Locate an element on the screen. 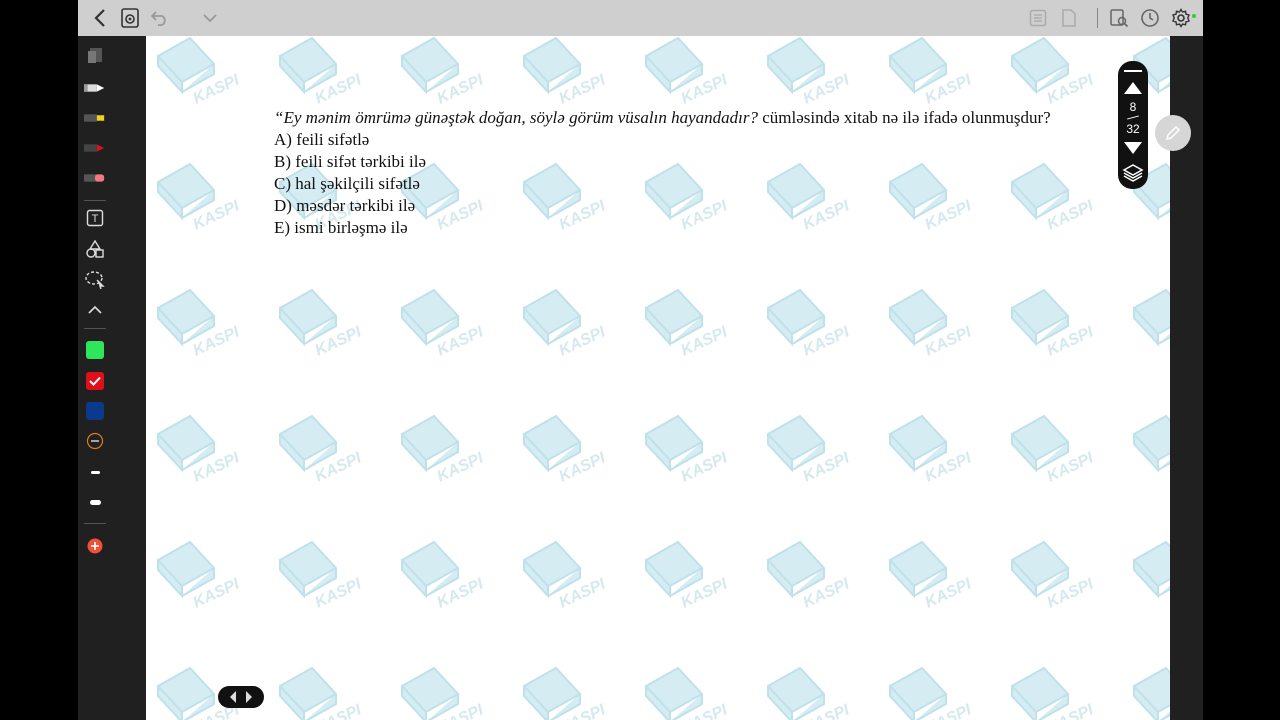 The height and width of the screenshot is (720, 1280). pencil-edit-button is located at coordinates (1173, 133).